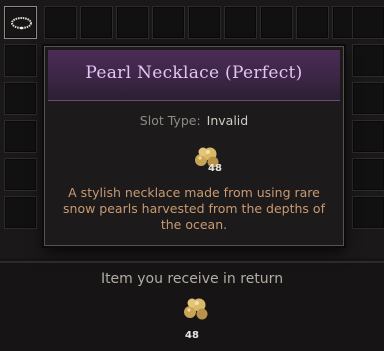 The image size is (384, 351). I want to click on tooltip-header: Pearl Necklace (Perfect), so click(194, 75).